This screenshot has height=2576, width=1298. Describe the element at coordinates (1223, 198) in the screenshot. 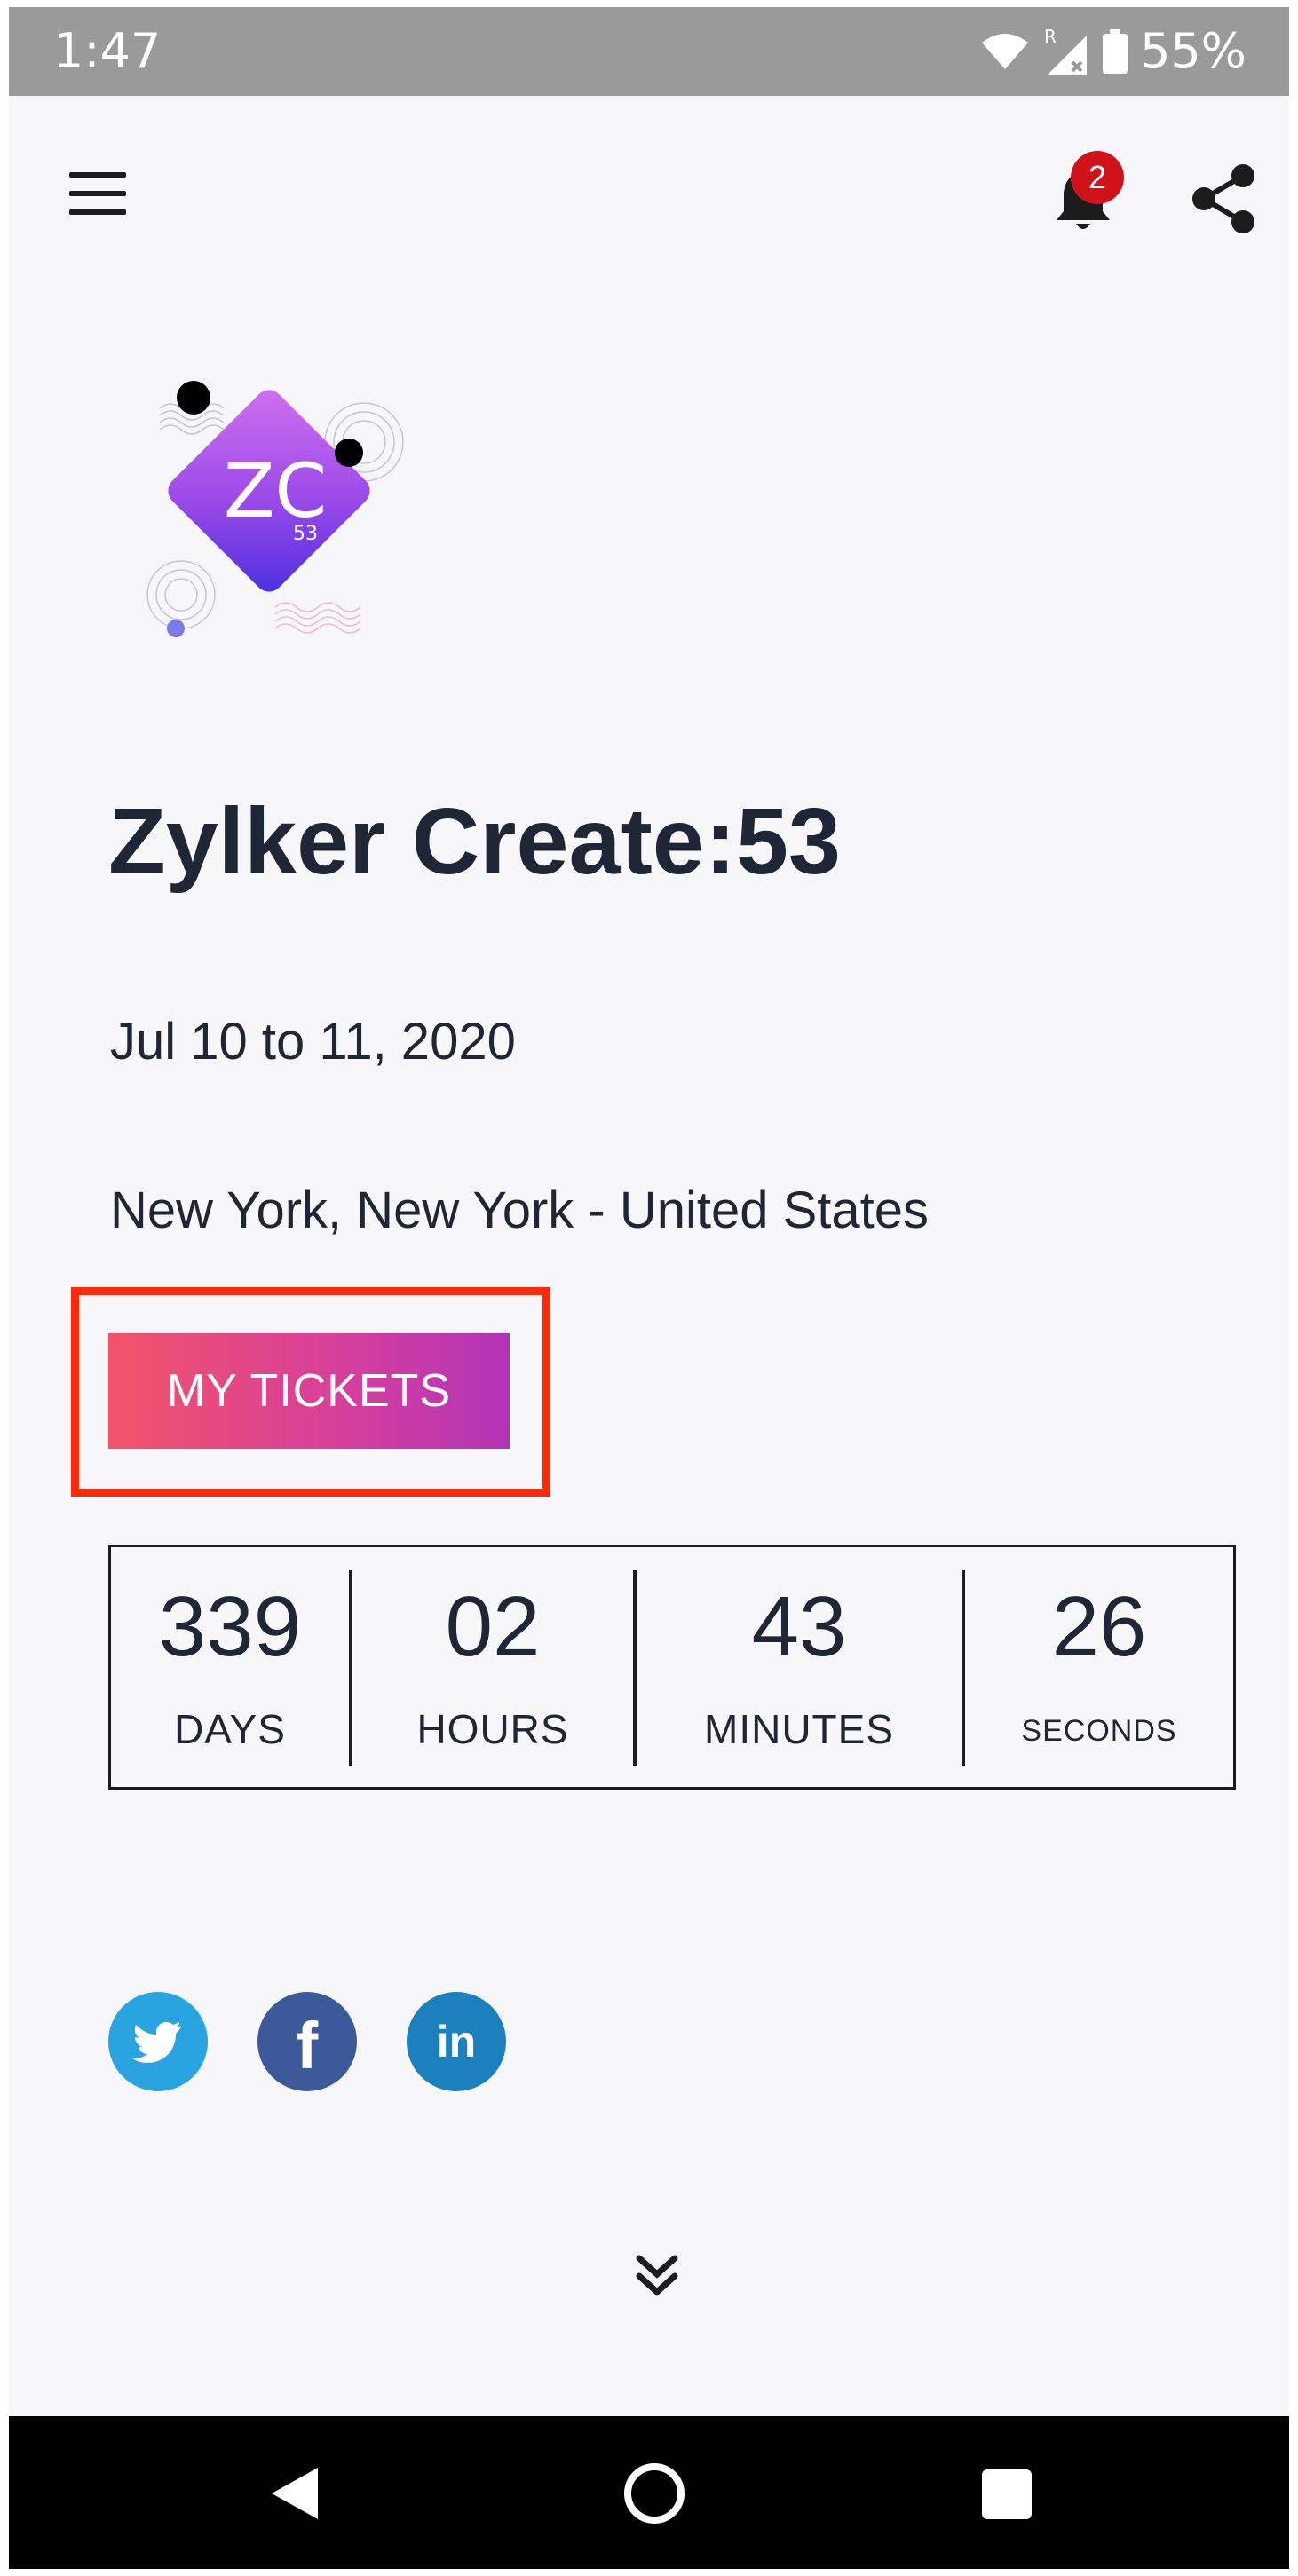

I see `share-icon` at that location.